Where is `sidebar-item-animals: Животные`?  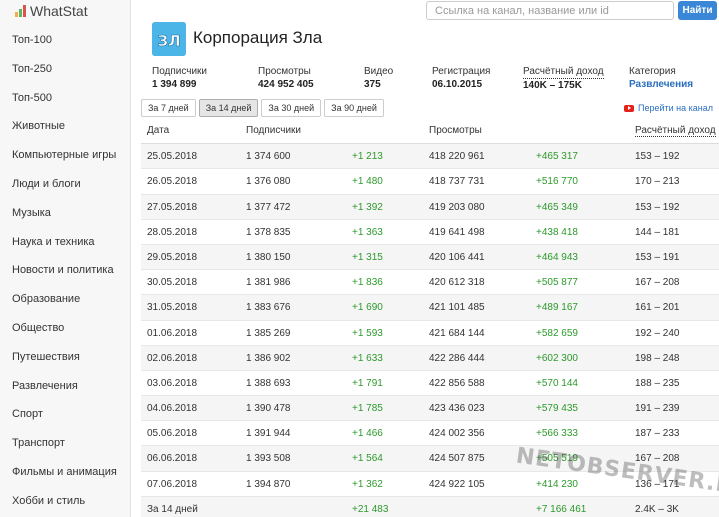
sidebar-item-animals: Животные is located at coordinates (65, 126).